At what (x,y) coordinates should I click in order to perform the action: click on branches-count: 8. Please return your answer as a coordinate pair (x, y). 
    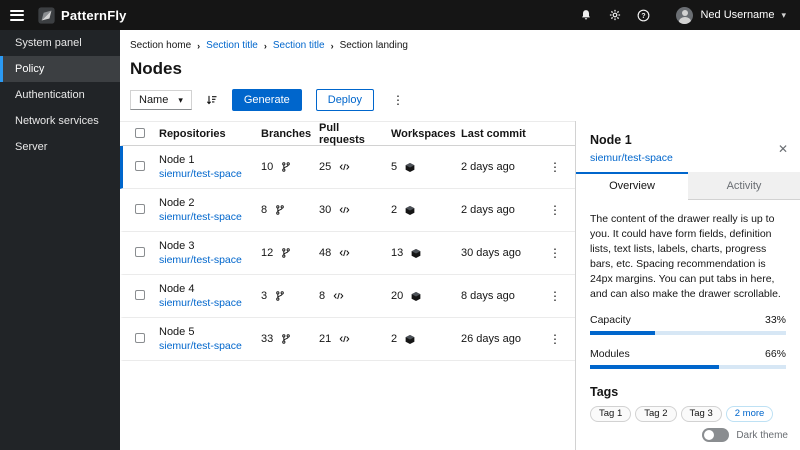
    Looking at the image, I should click on (264, 210).